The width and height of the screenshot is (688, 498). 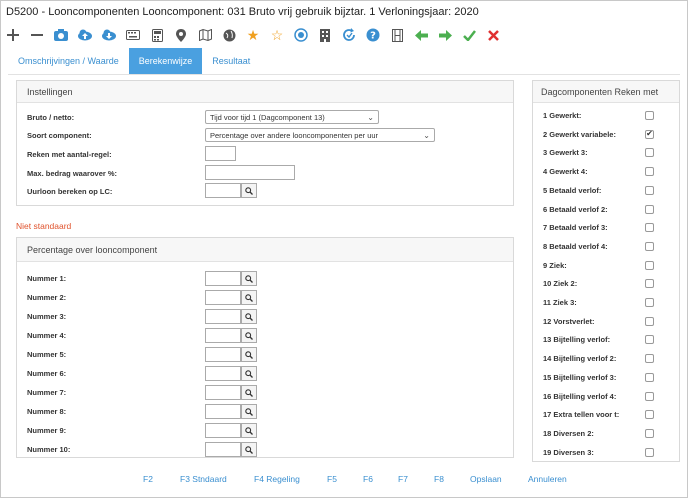 What do you see at coordinates (368, 479) in the screenshot?
I see `footer-button: F6` at bounding box center [368, 479].